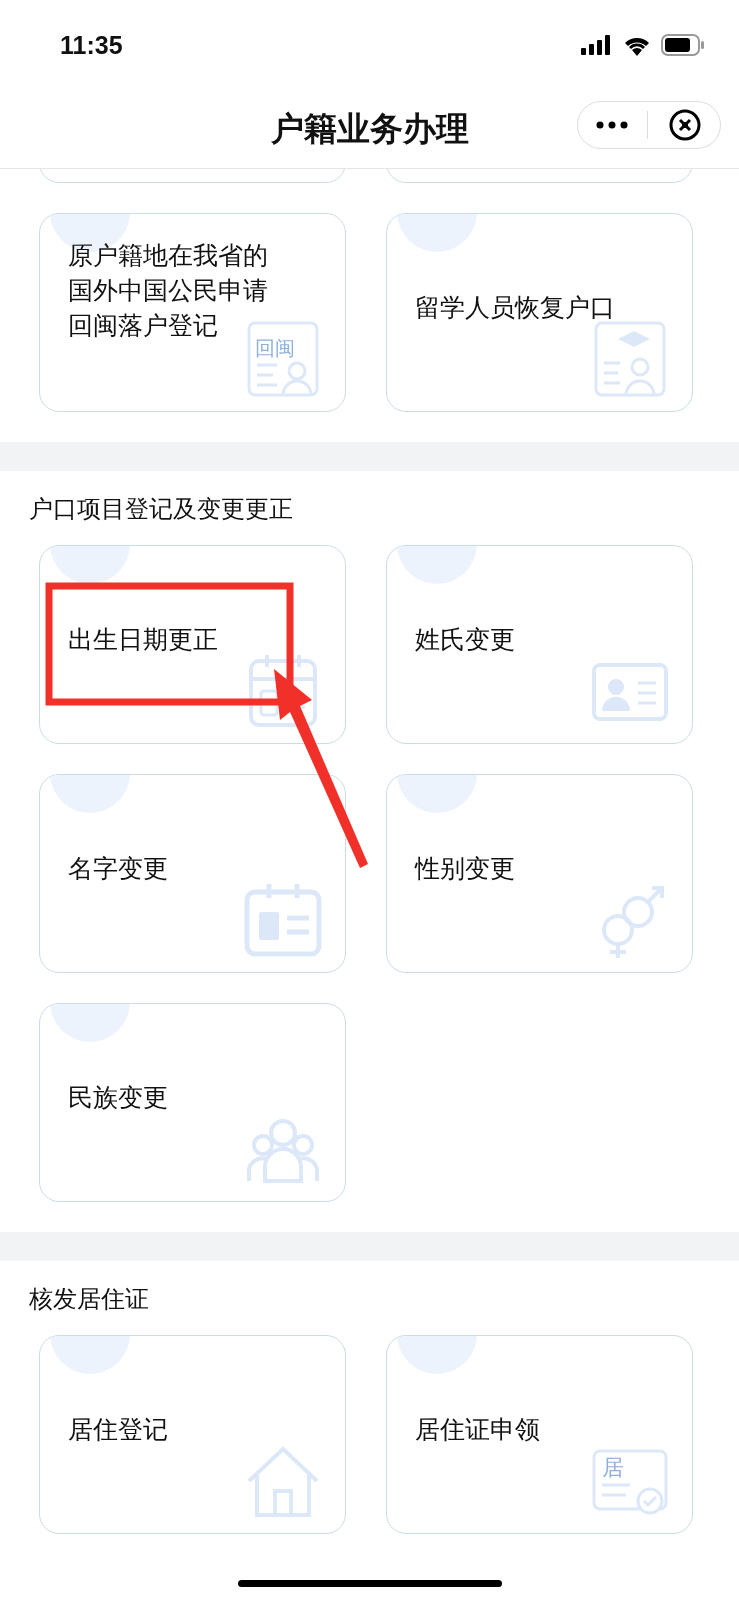 This screenshot has height=1600, width=739. Describe the element at coordinates (168, 290) in the screenshot. I see `card-label: 原户籍地在我省的国外中国公民申请回闽落户登记` at that location.